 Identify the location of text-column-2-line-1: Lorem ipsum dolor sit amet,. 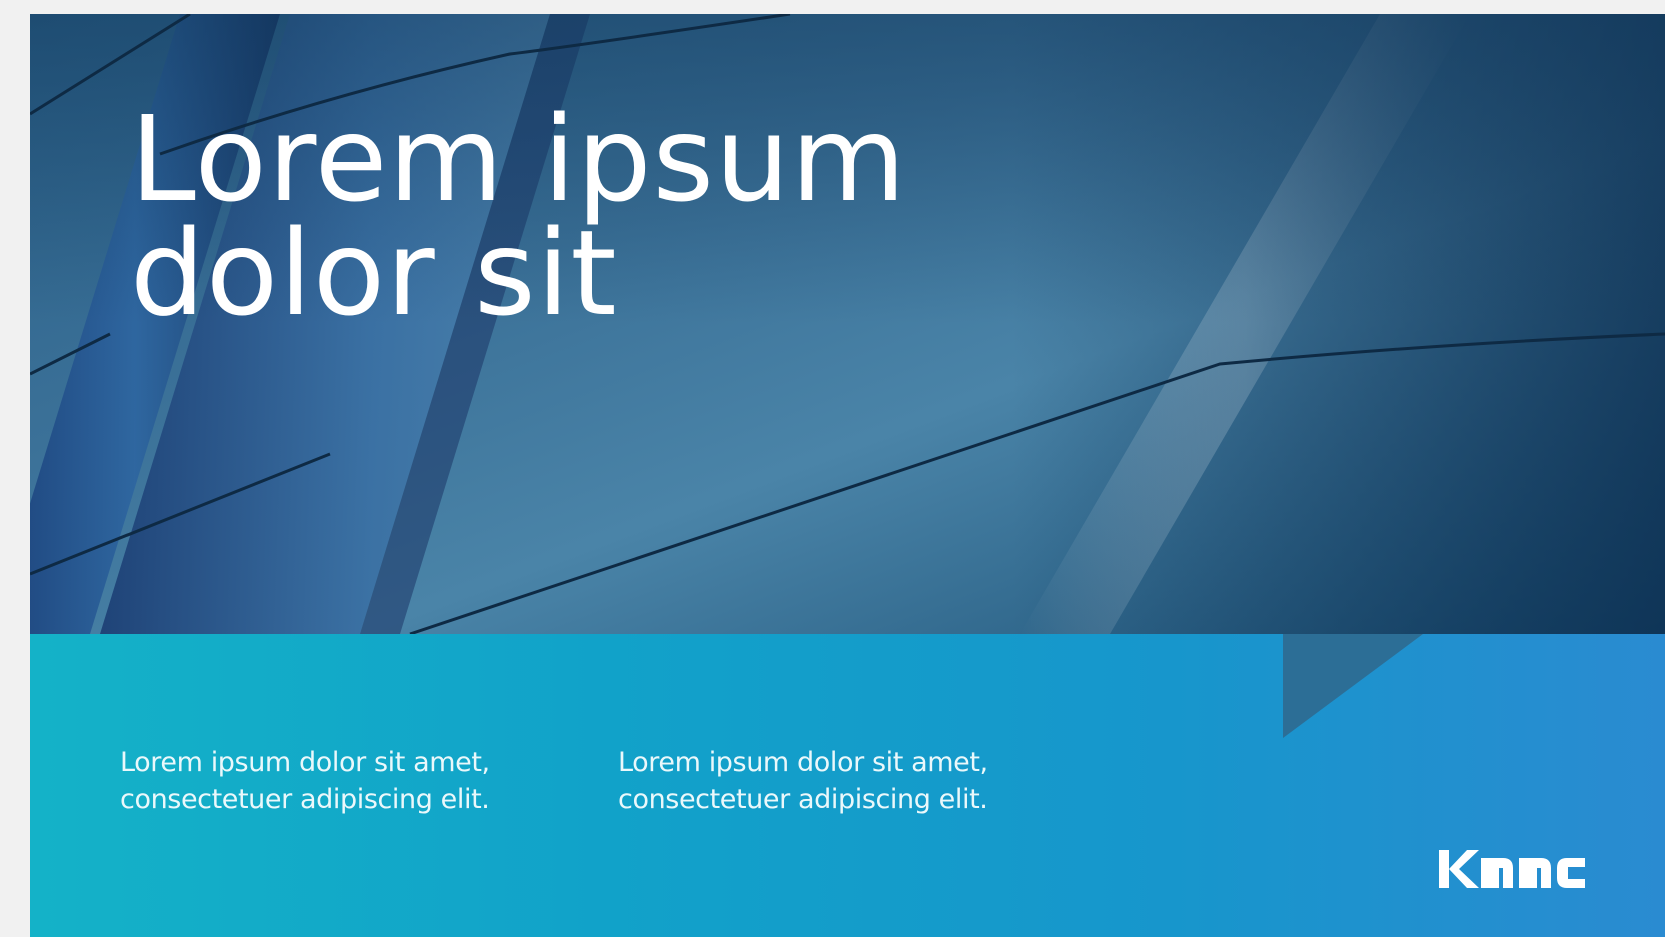
(803, 762).